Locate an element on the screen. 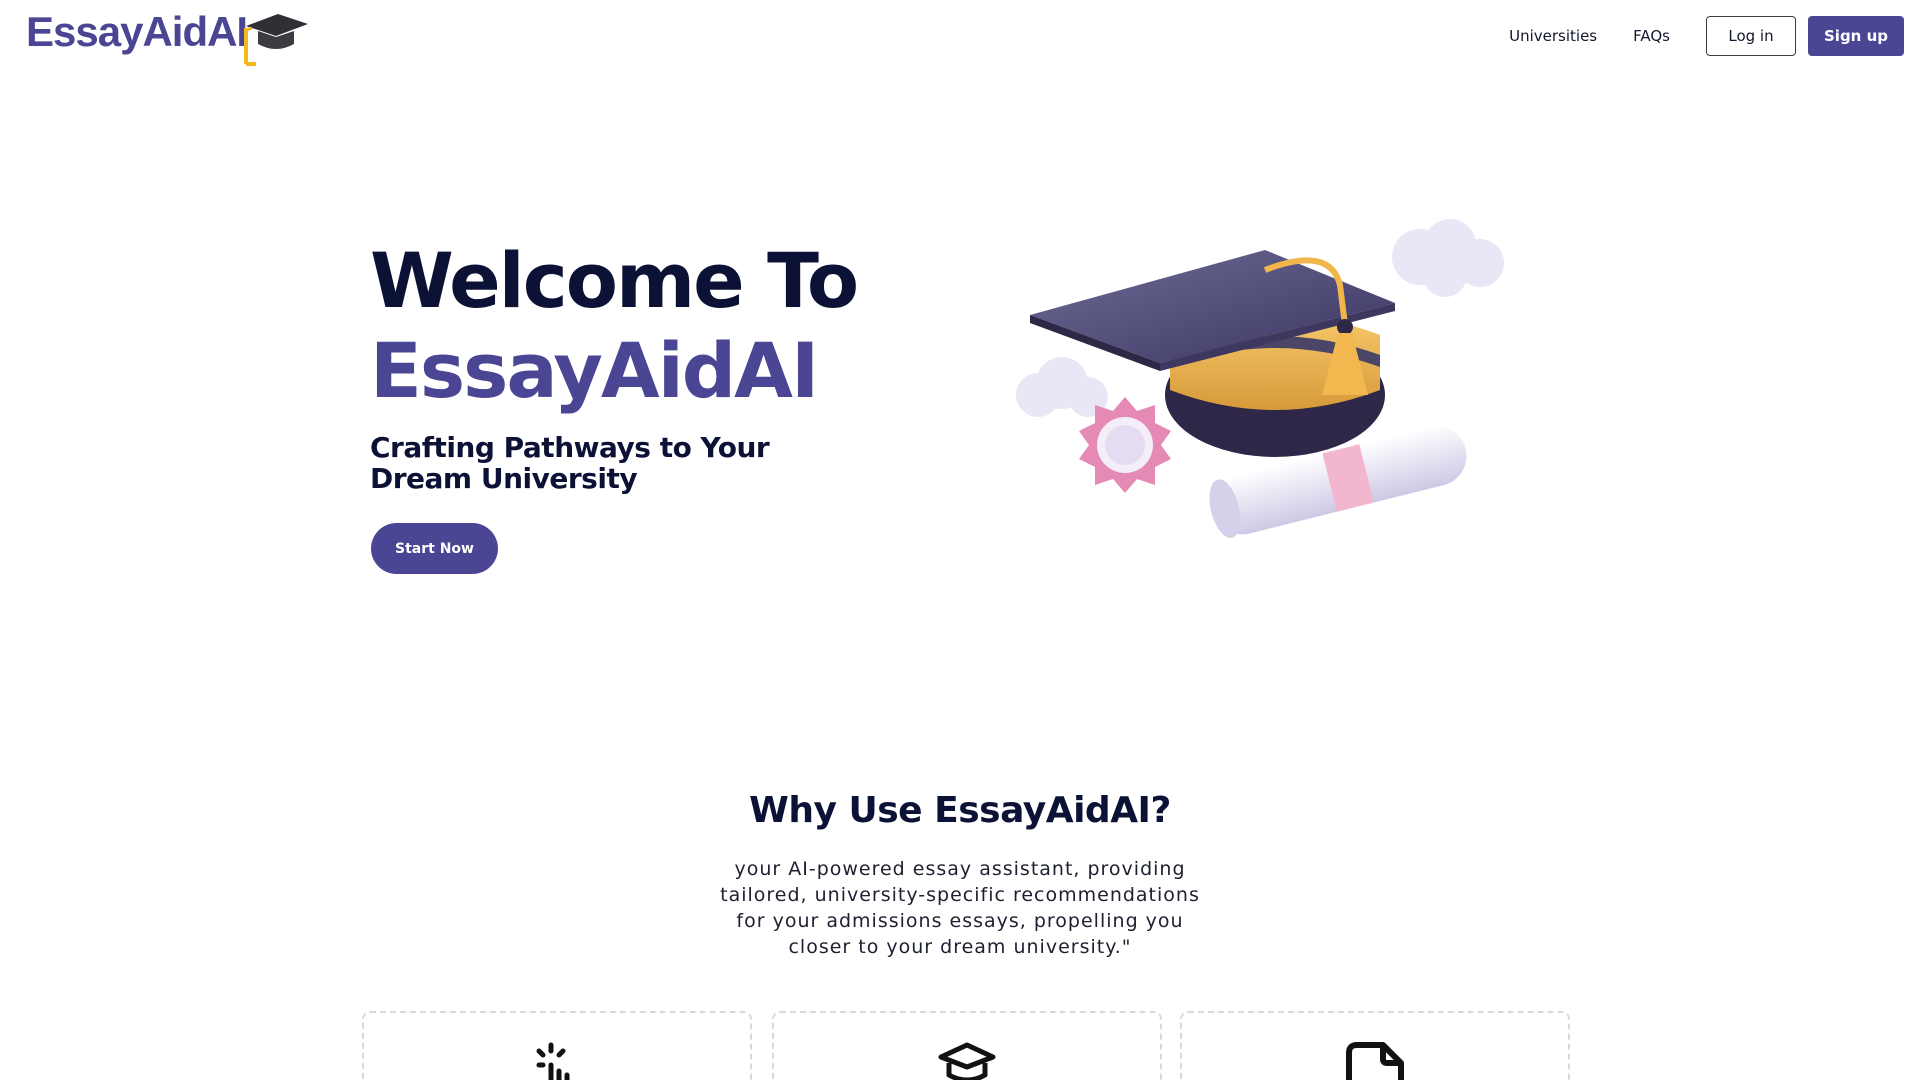 The image size is (1920, 1080). start-now-button: Start Now is located at coordinates (434, 548).